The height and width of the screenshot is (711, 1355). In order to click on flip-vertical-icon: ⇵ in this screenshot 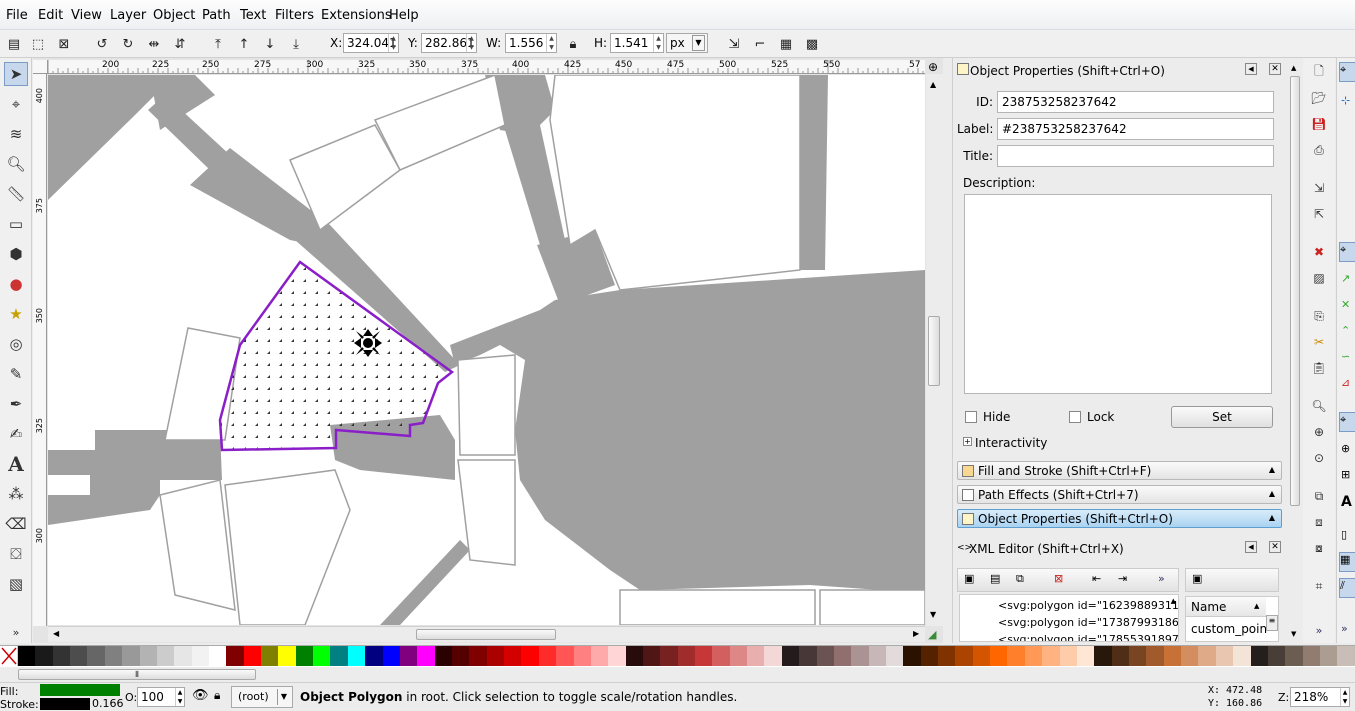, I will do `click(180, 44)`.